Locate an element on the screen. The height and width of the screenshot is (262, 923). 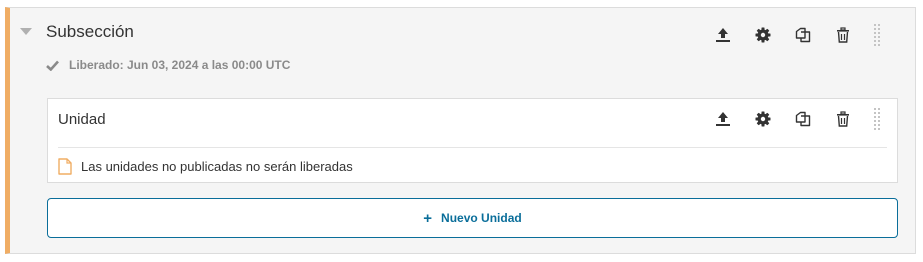
unit-duplicate-button is located at coordinates (803, 119).